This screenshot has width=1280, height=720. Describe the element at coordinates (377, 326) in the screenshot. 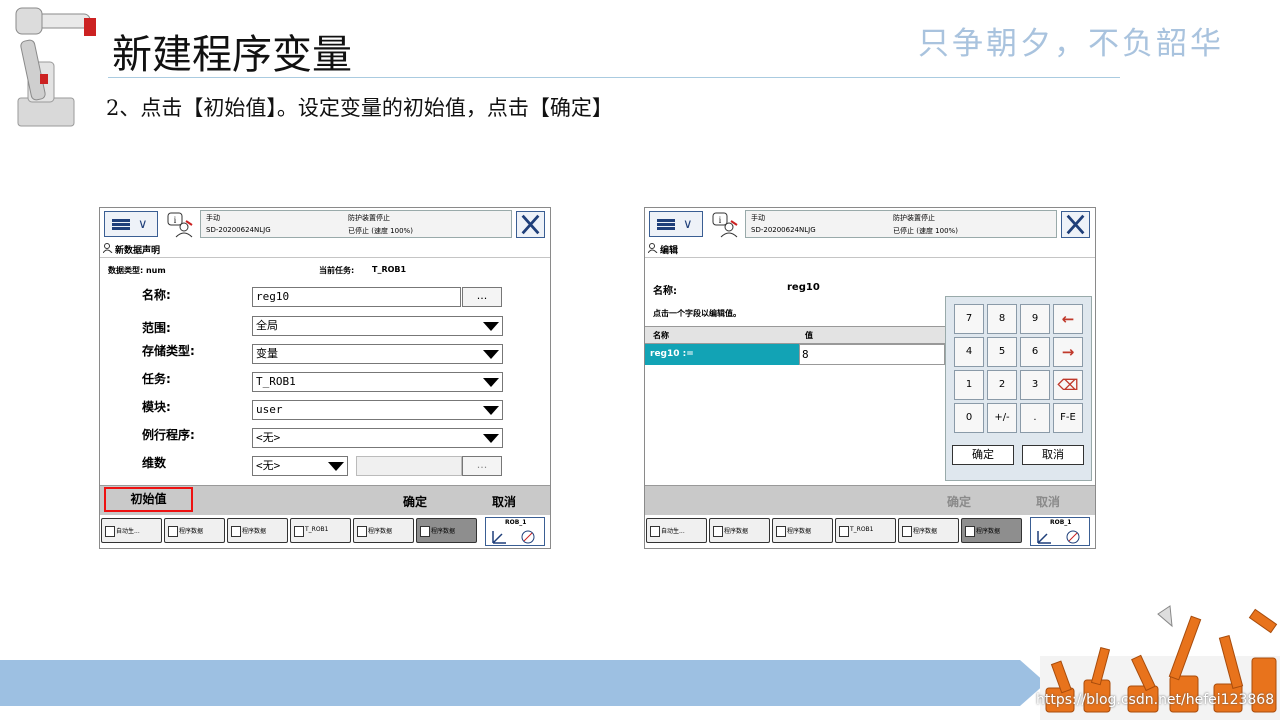

I see `scope-select: 全局` at that location.